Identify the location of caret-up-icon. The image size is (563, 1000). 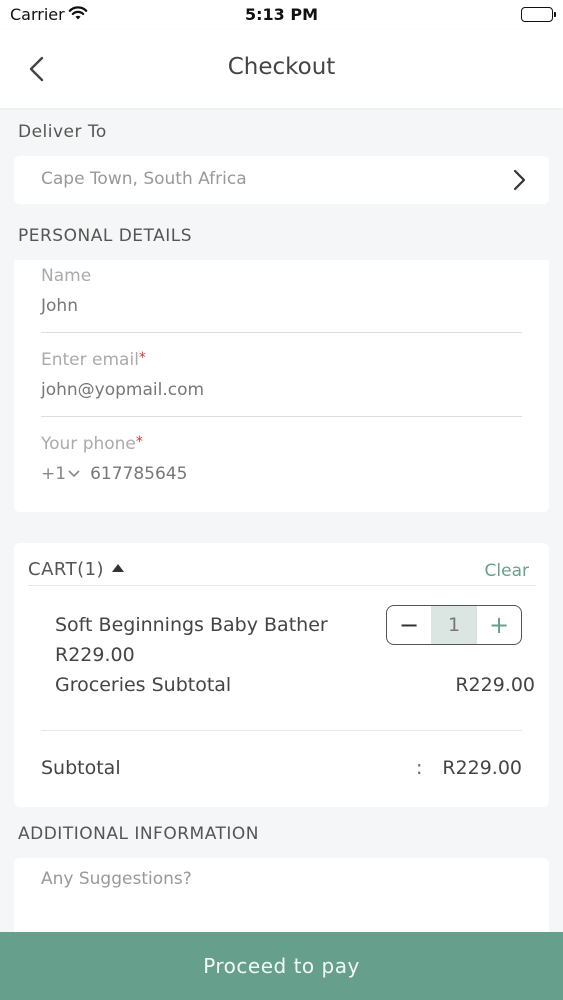
(118, 568).